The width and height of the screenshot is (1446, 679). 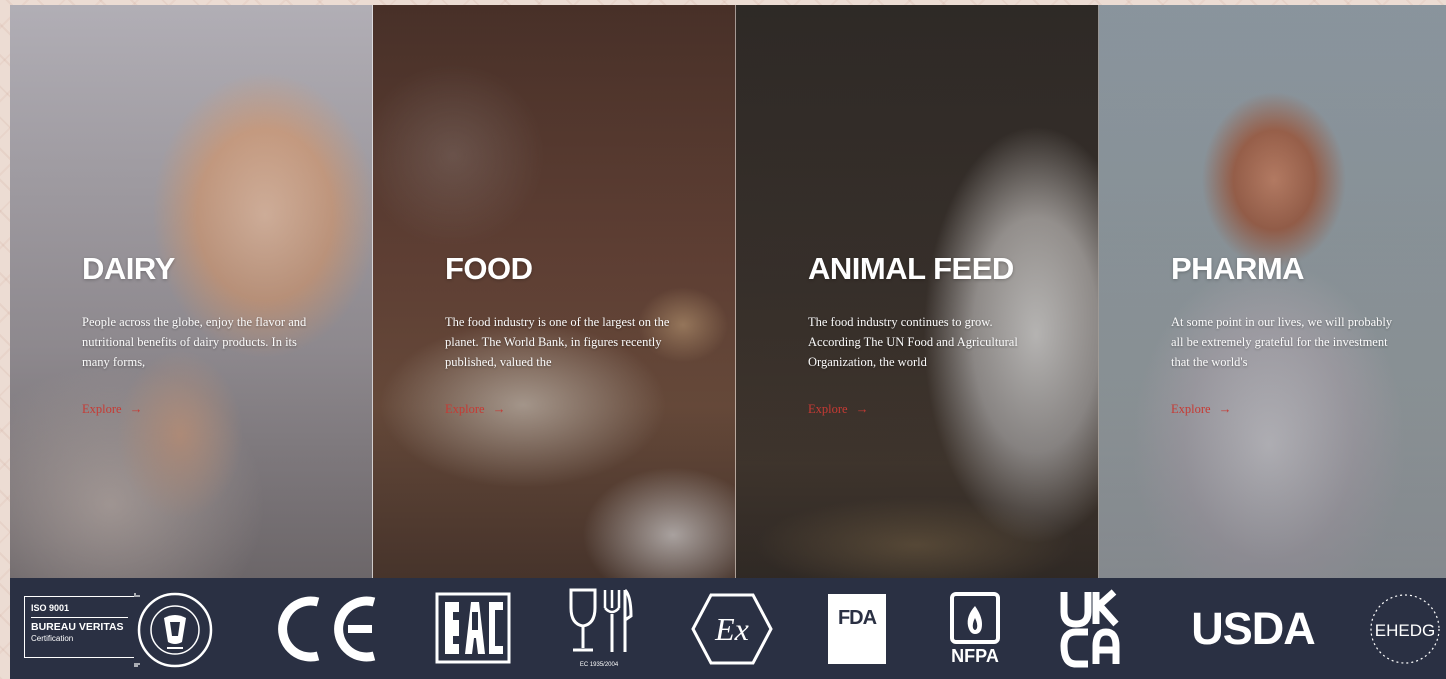 What do you see at coordinates (857, 618) in the screenshot?
I see `fda-label: FDA` at bounding box center [857, 618].